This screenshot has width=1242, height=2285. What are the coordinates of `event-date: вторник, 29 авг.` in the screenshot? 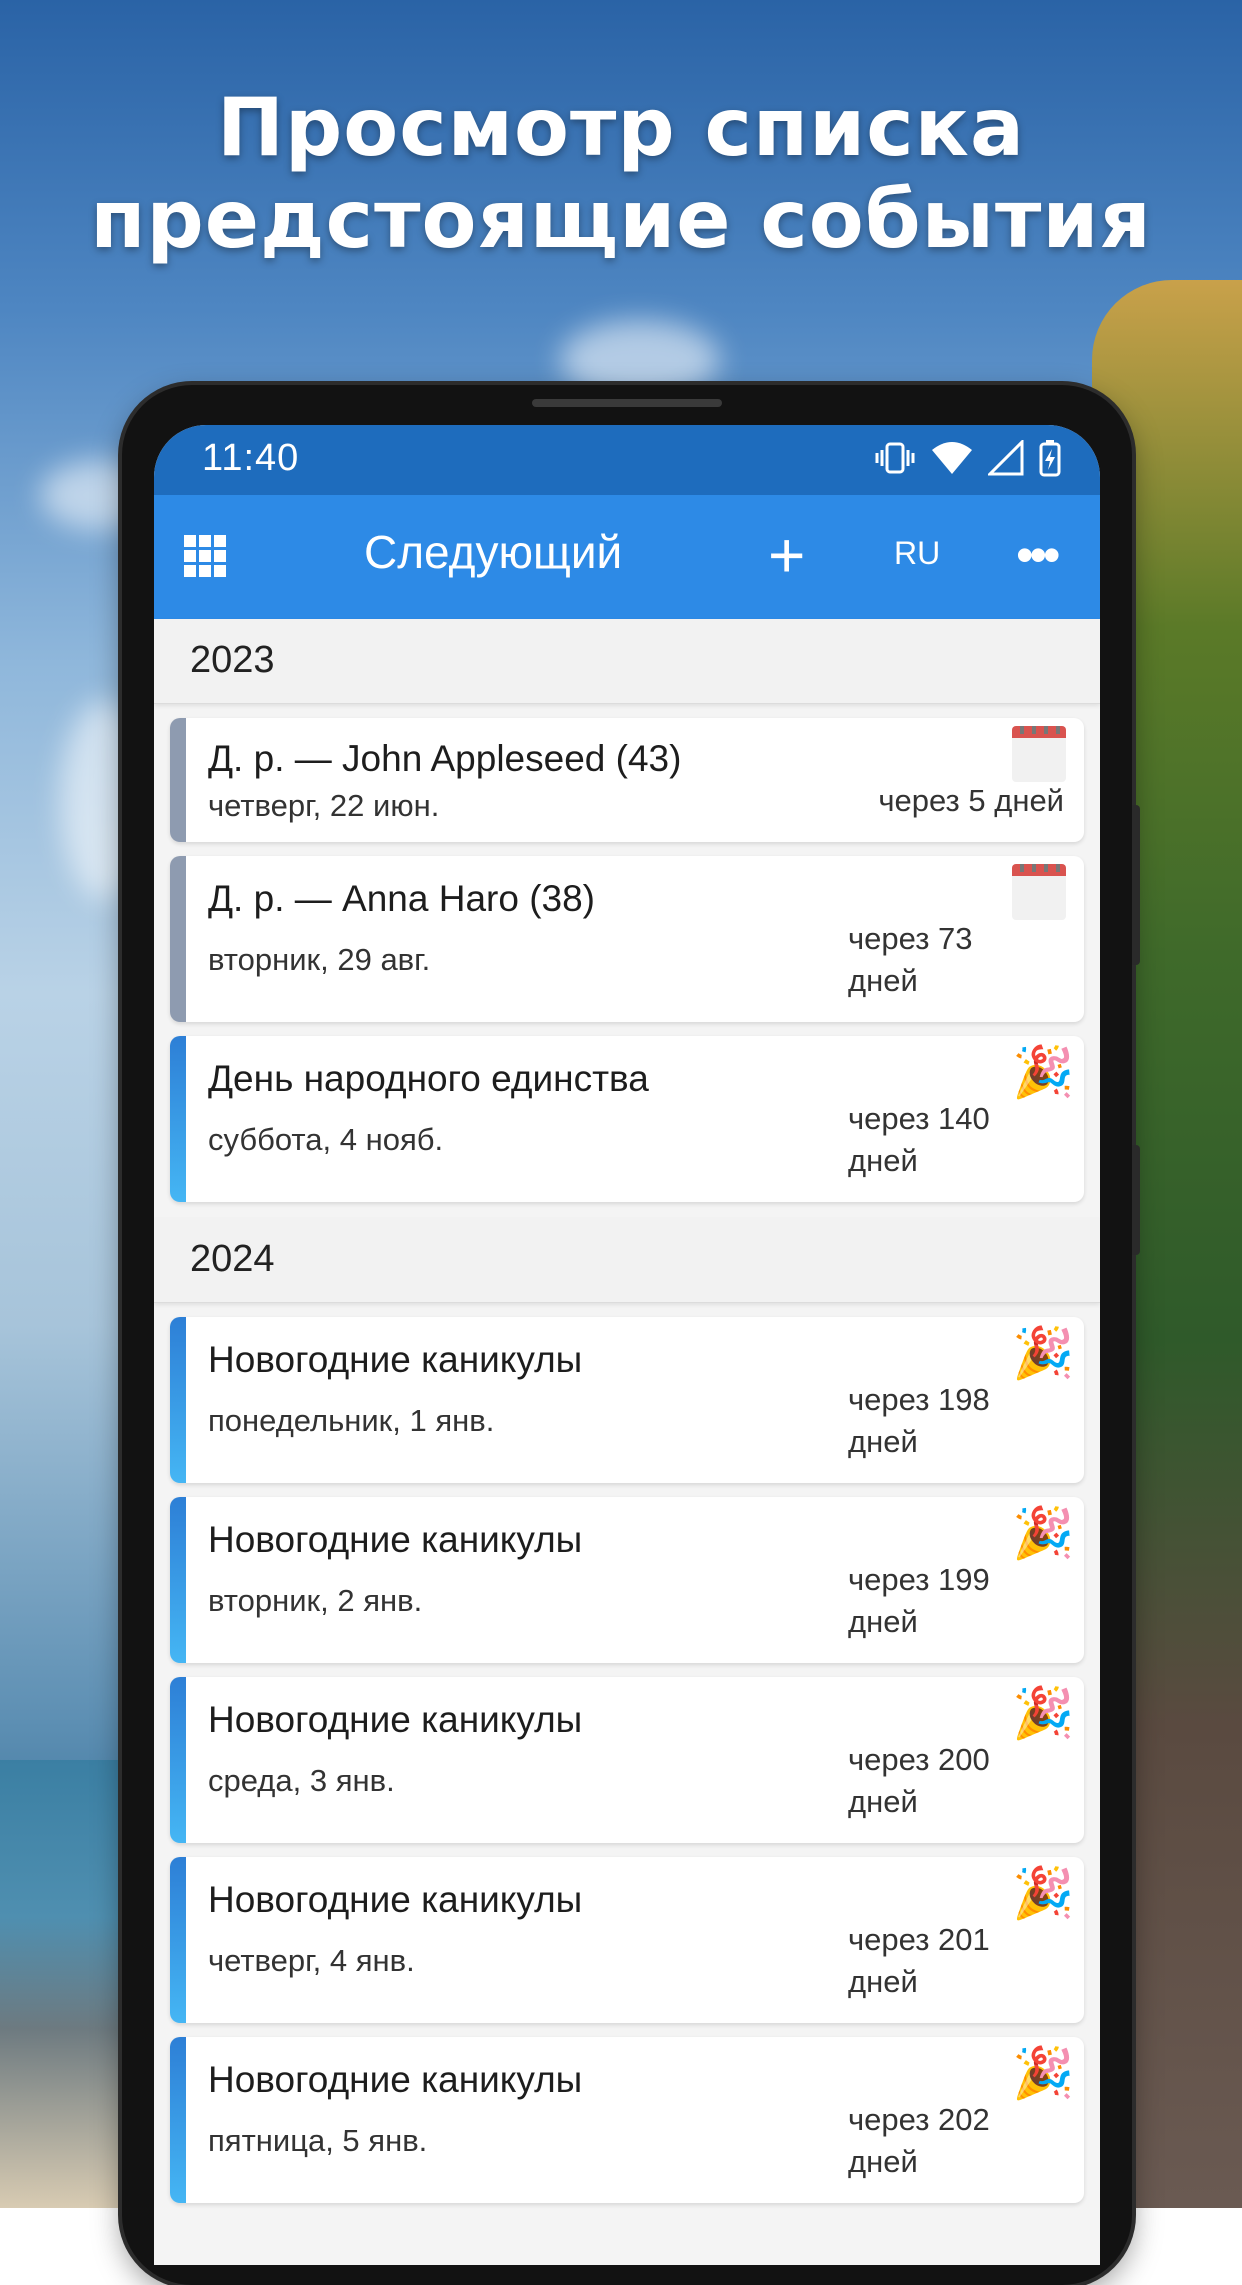 It's located at (319, 959).